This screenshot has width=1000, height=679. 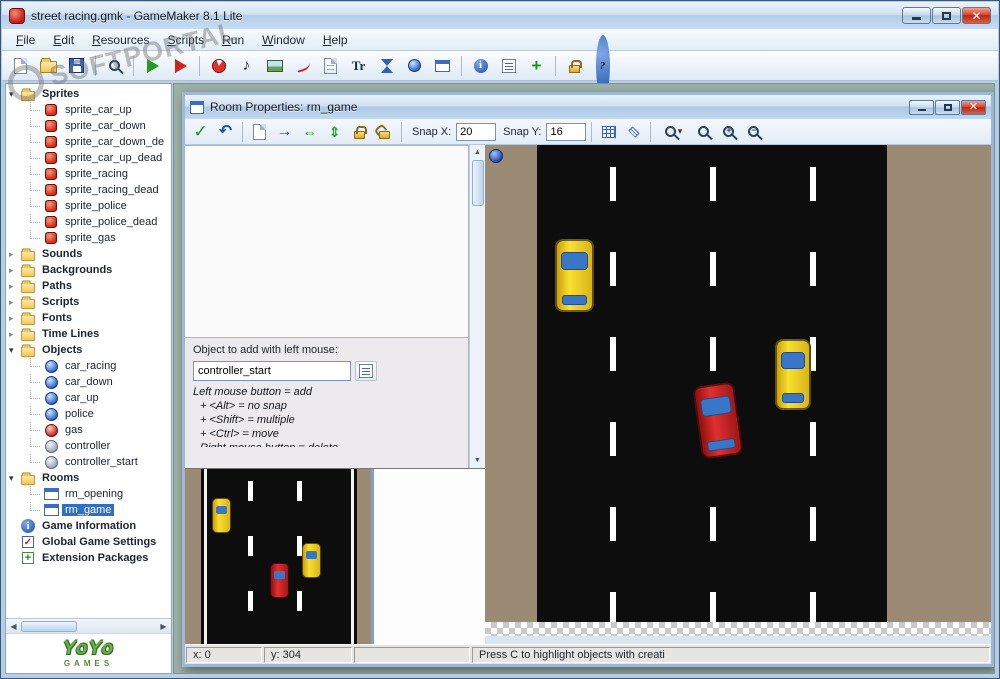 I want to click on sidebar-item-sounds: Sounds, so click(x=88, y=254).